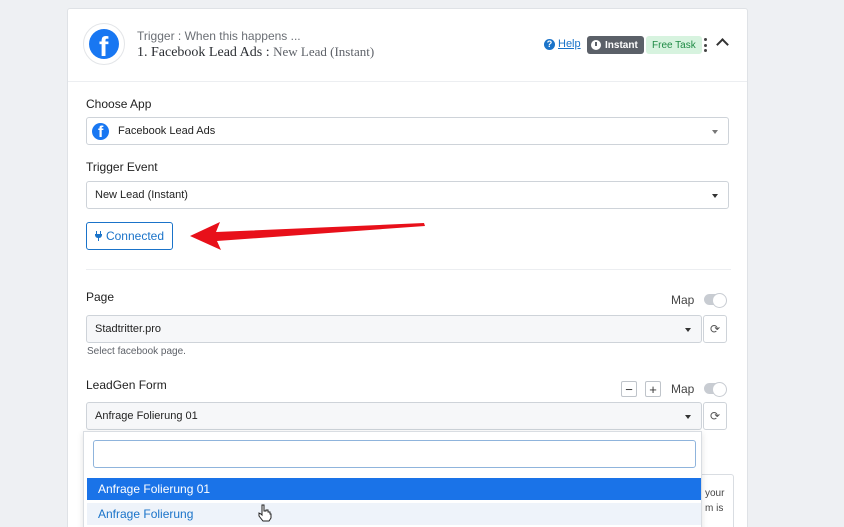  Describe the element at coordinates (136, 351) in the screenshot. I see `page-hint: Select facebook page.` at that location.